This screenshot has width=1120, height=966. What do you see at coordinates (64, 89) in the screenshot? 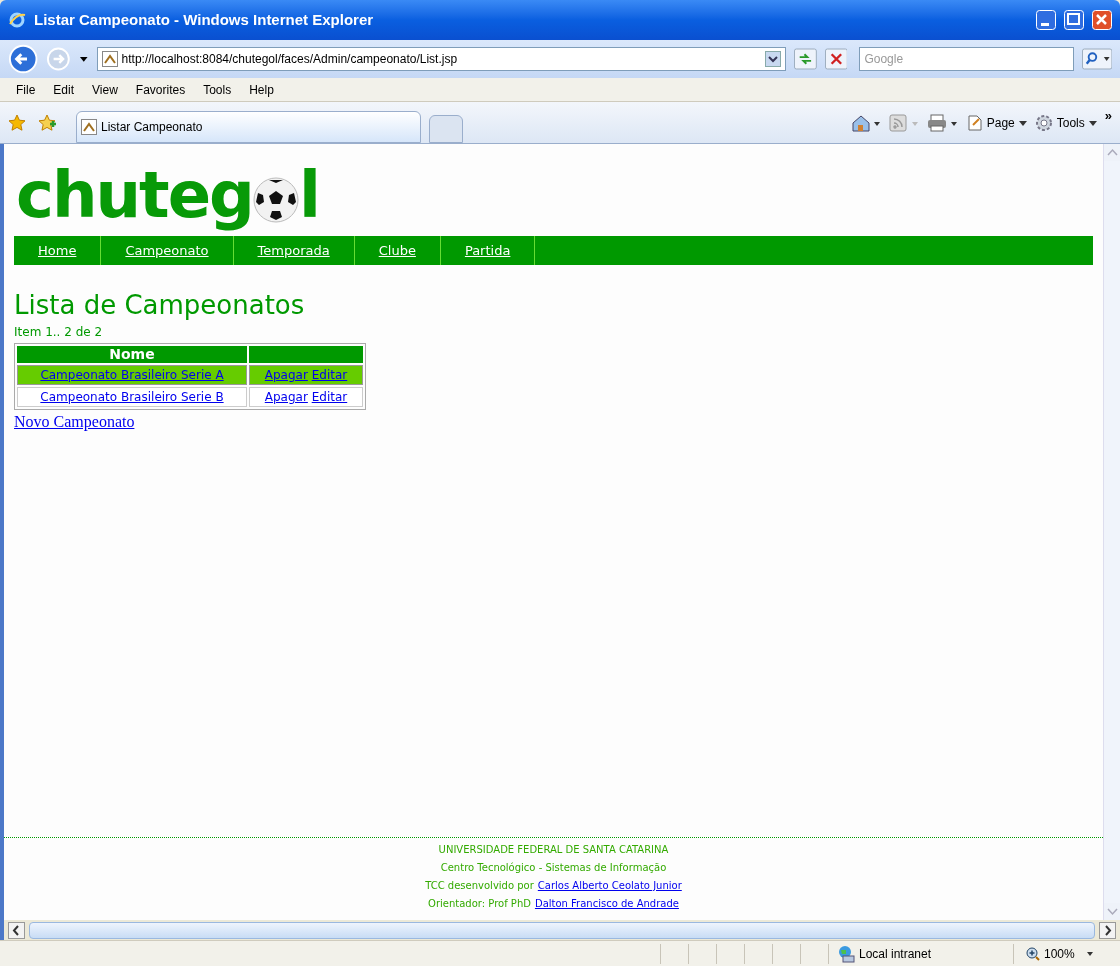
I see `menu-item: Edit` at bounding box center [64, 89].